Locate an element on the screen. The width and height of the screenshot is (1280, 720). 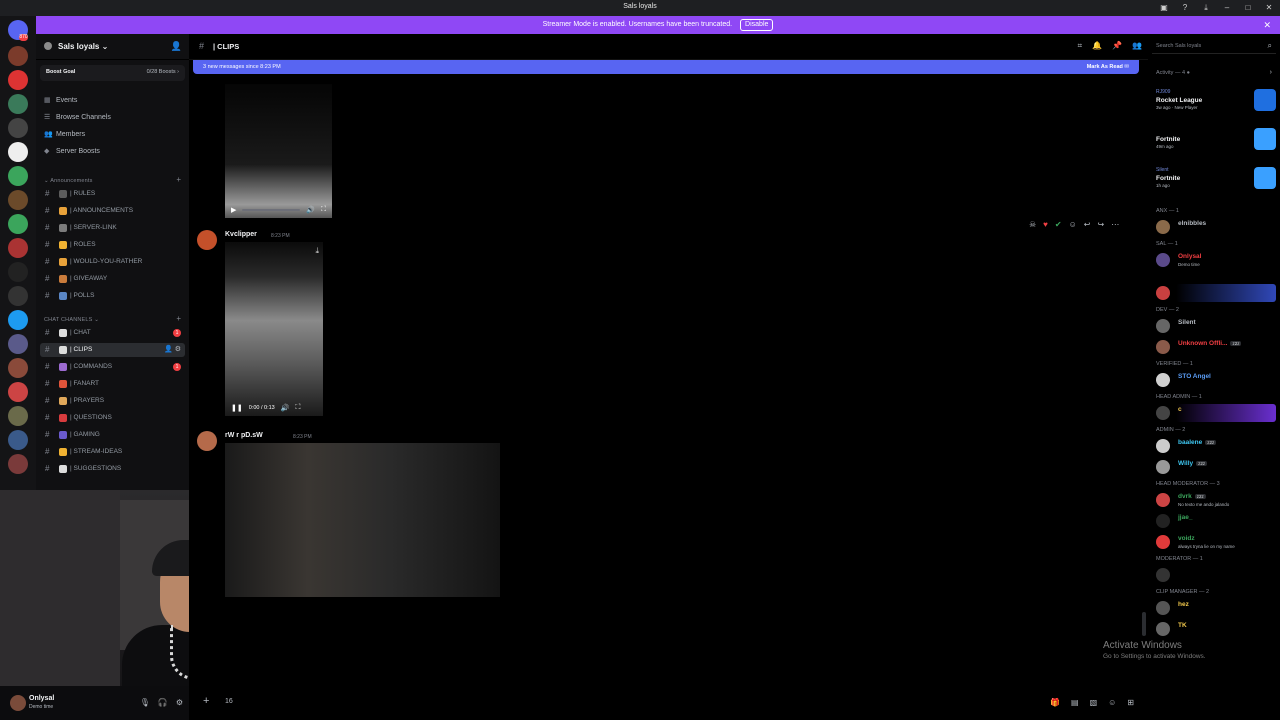
category-announcements: ⌄ Announcements is located at coordinates (68, 181).